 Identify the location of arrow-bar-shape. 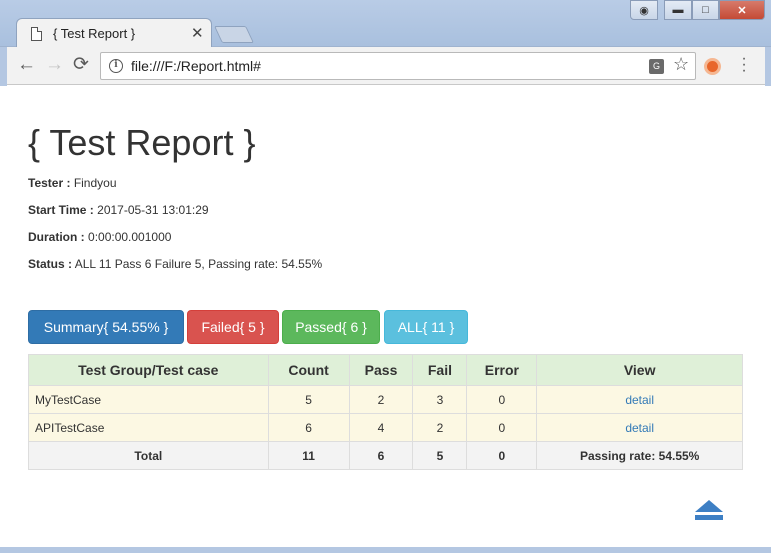
(709, 517).